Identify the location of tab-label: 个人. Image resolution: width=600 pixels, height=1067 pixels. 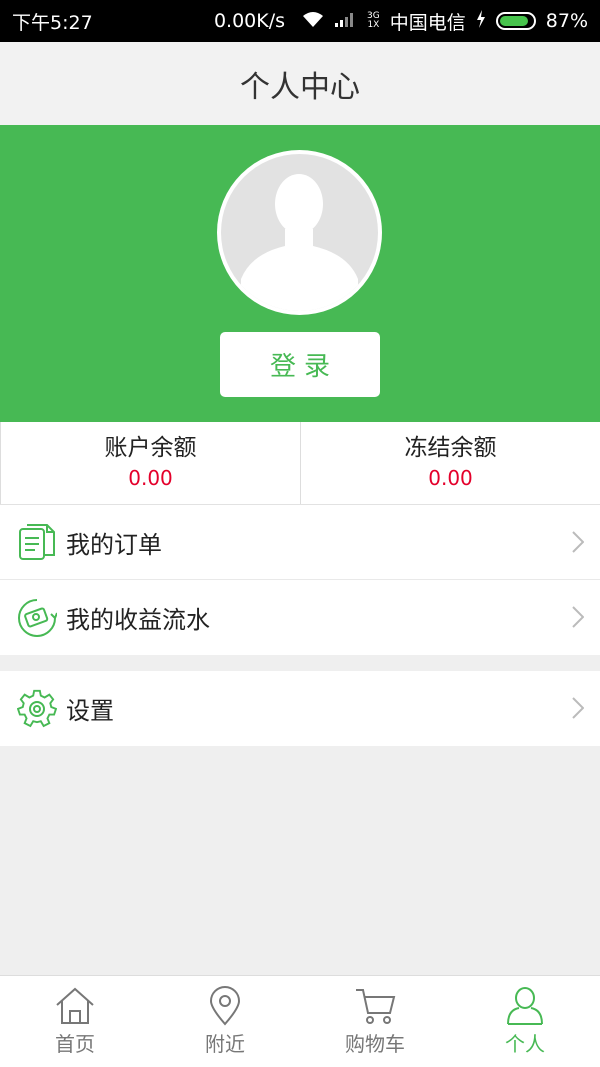
(525, 1044).